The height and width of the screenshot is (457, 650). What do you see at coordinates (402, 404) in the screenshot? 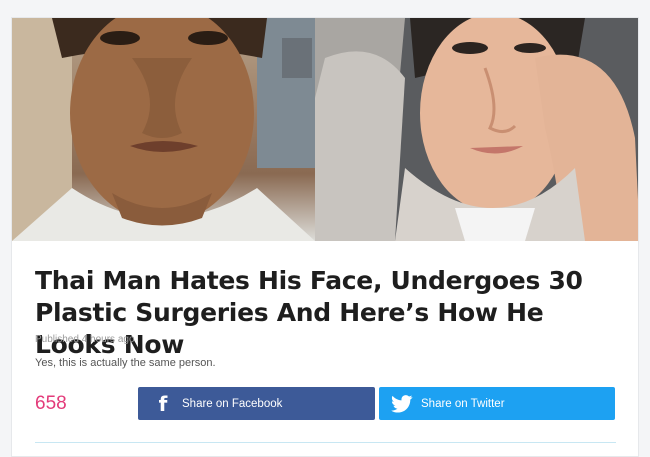
I see `twitter-icon` at bounding box center [402, 404].